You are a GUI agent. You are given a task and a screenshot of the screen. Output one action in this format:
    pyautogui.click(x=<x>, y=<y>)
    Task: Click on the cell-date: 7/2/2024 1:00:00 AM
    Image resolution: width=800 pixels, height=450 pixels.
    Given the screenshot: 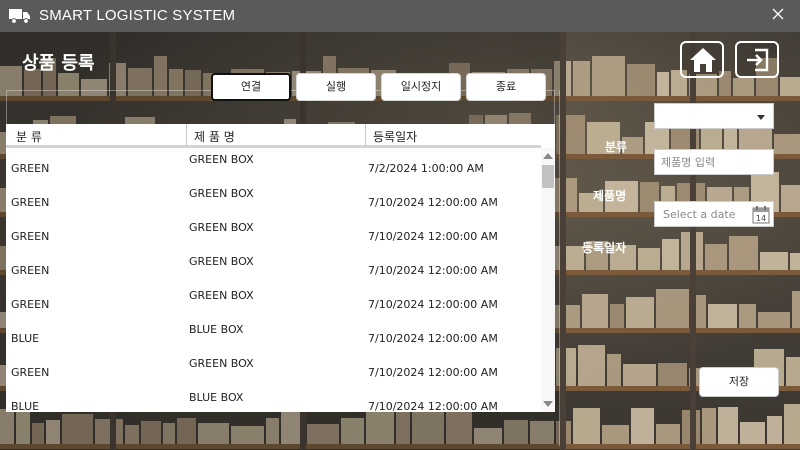 What is the action you would take?
    pyautogui.click(x=426, y=168)
    